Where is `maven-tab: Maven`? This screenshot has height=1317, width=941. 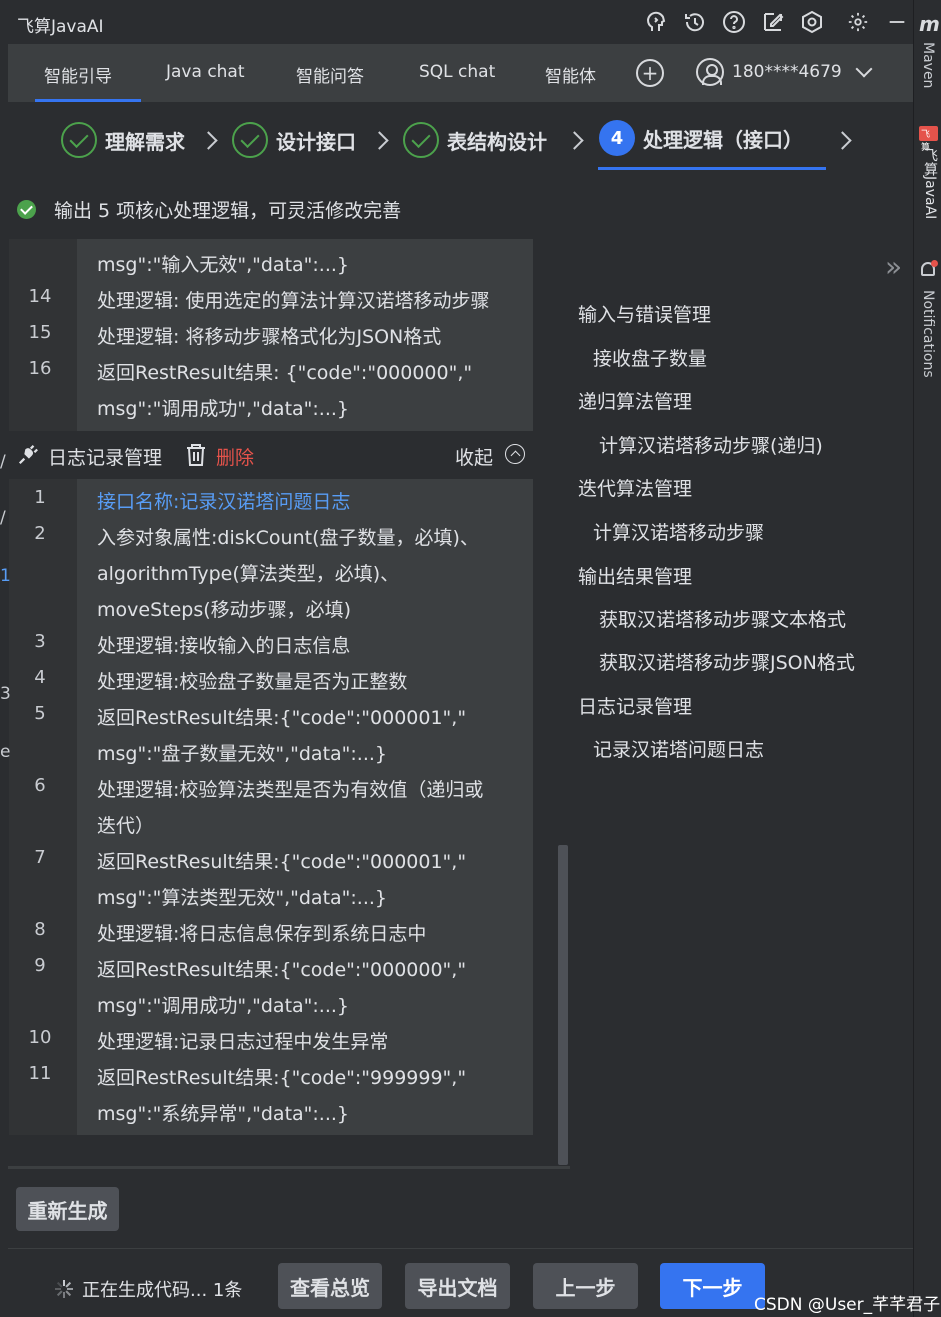
maven-tab: Maven is located at coordinates (928, 65).